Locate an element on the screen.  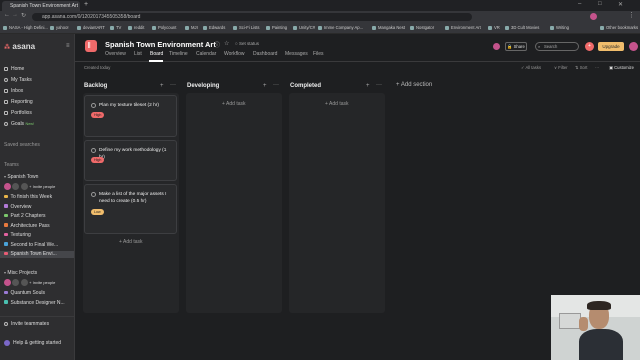
customize-button: ▣ Customize is located at coordinates (621, 67).